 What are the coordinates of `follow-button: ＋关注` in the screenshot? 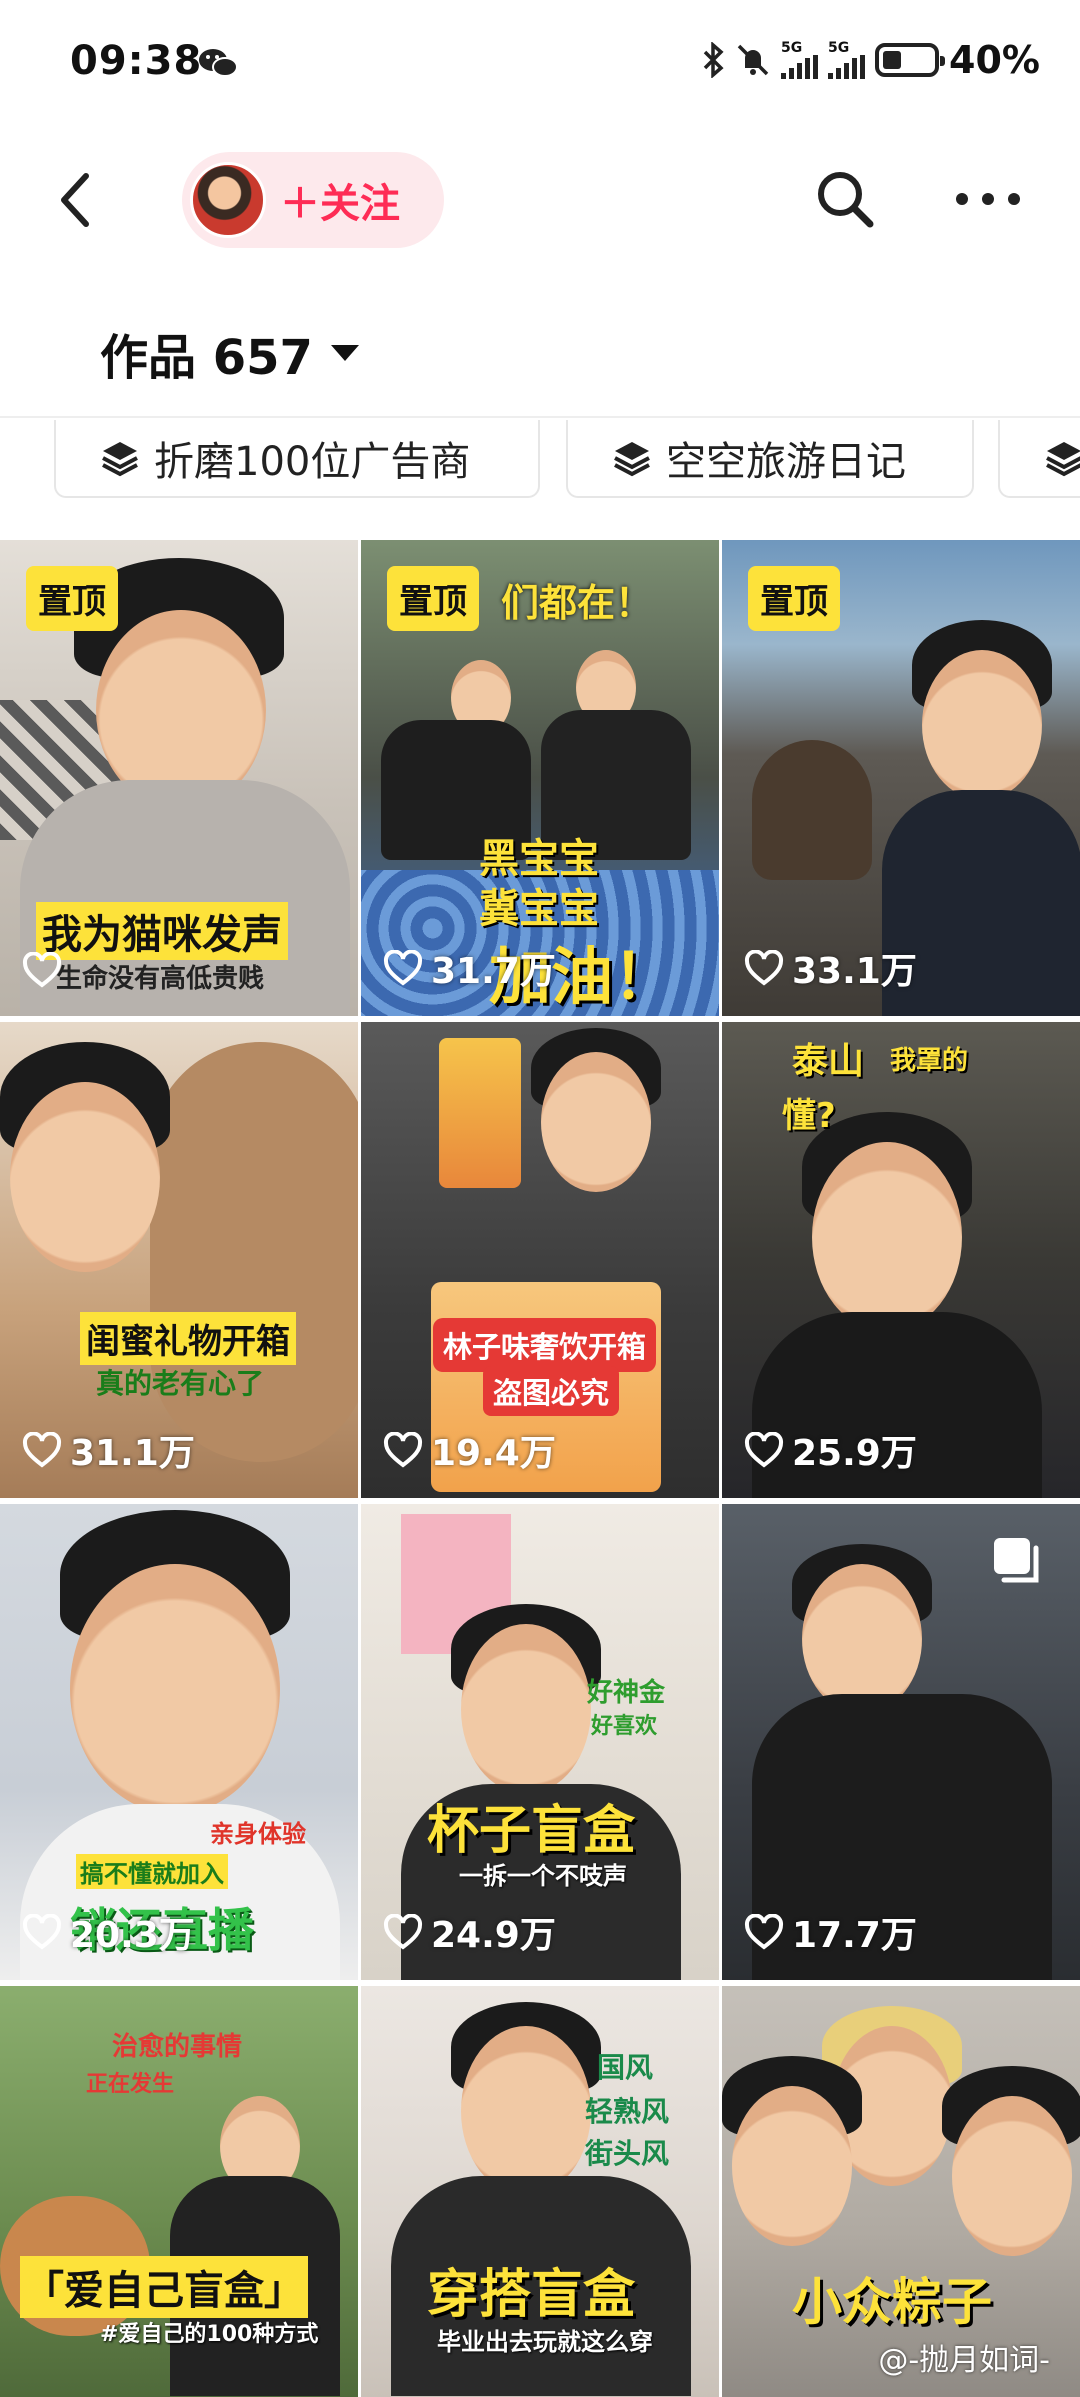 It's located at (313, 200).